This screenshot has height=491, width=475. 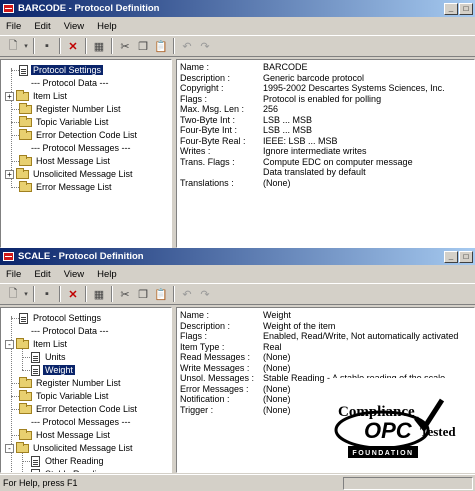 What do you see at coordinates (325, 151) in the screenshot?
I see `detail-row: Writes : Ignore intermediate writes` at bounding box center [325, 151].